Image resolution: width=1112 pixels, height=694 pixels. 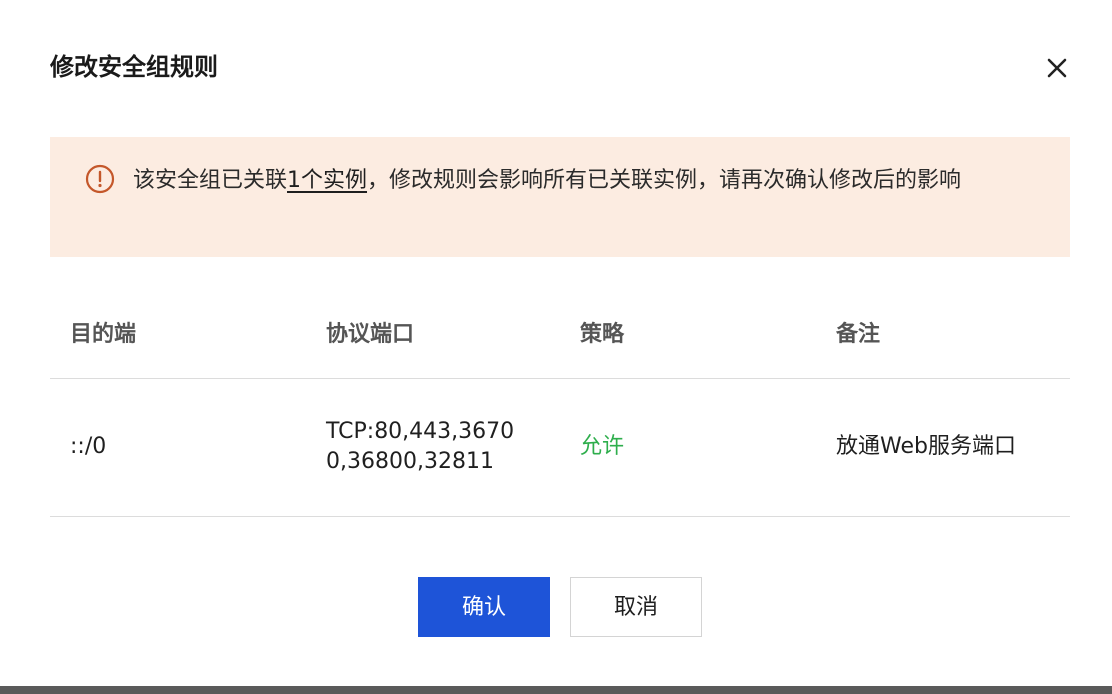 What do you see at coordinates (210, 180) in the screenshot?
I see `alert-text-before: 该安全组已关联` at bounding box center [210, 180].